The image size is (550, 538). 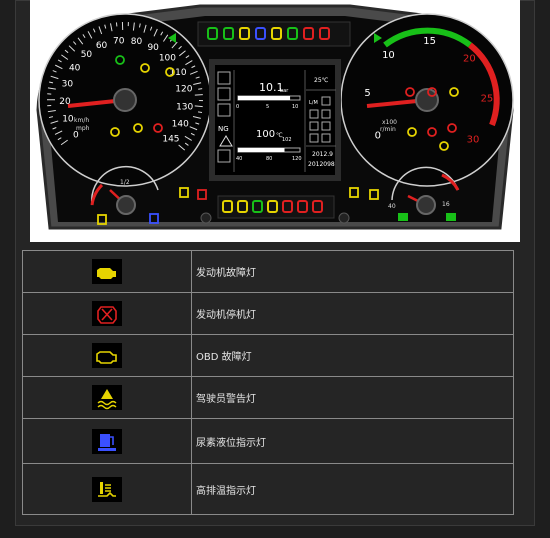 What do you see at coordinates (446, 204) in the screenshot?
I see `temp-gauge-max: 16` at bounding box center [446, 204].